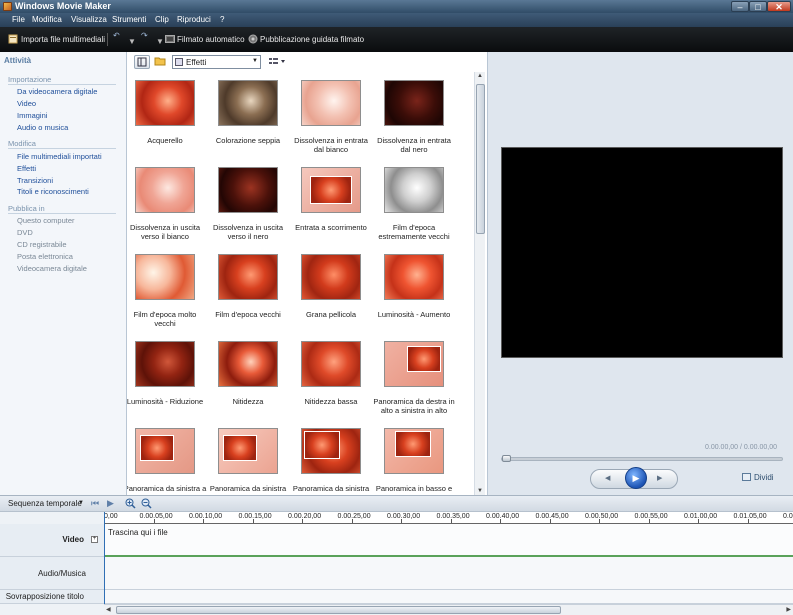 The image size is (793, 615). I want to click on collection-select: Effetti ▼, so click(216, 62).